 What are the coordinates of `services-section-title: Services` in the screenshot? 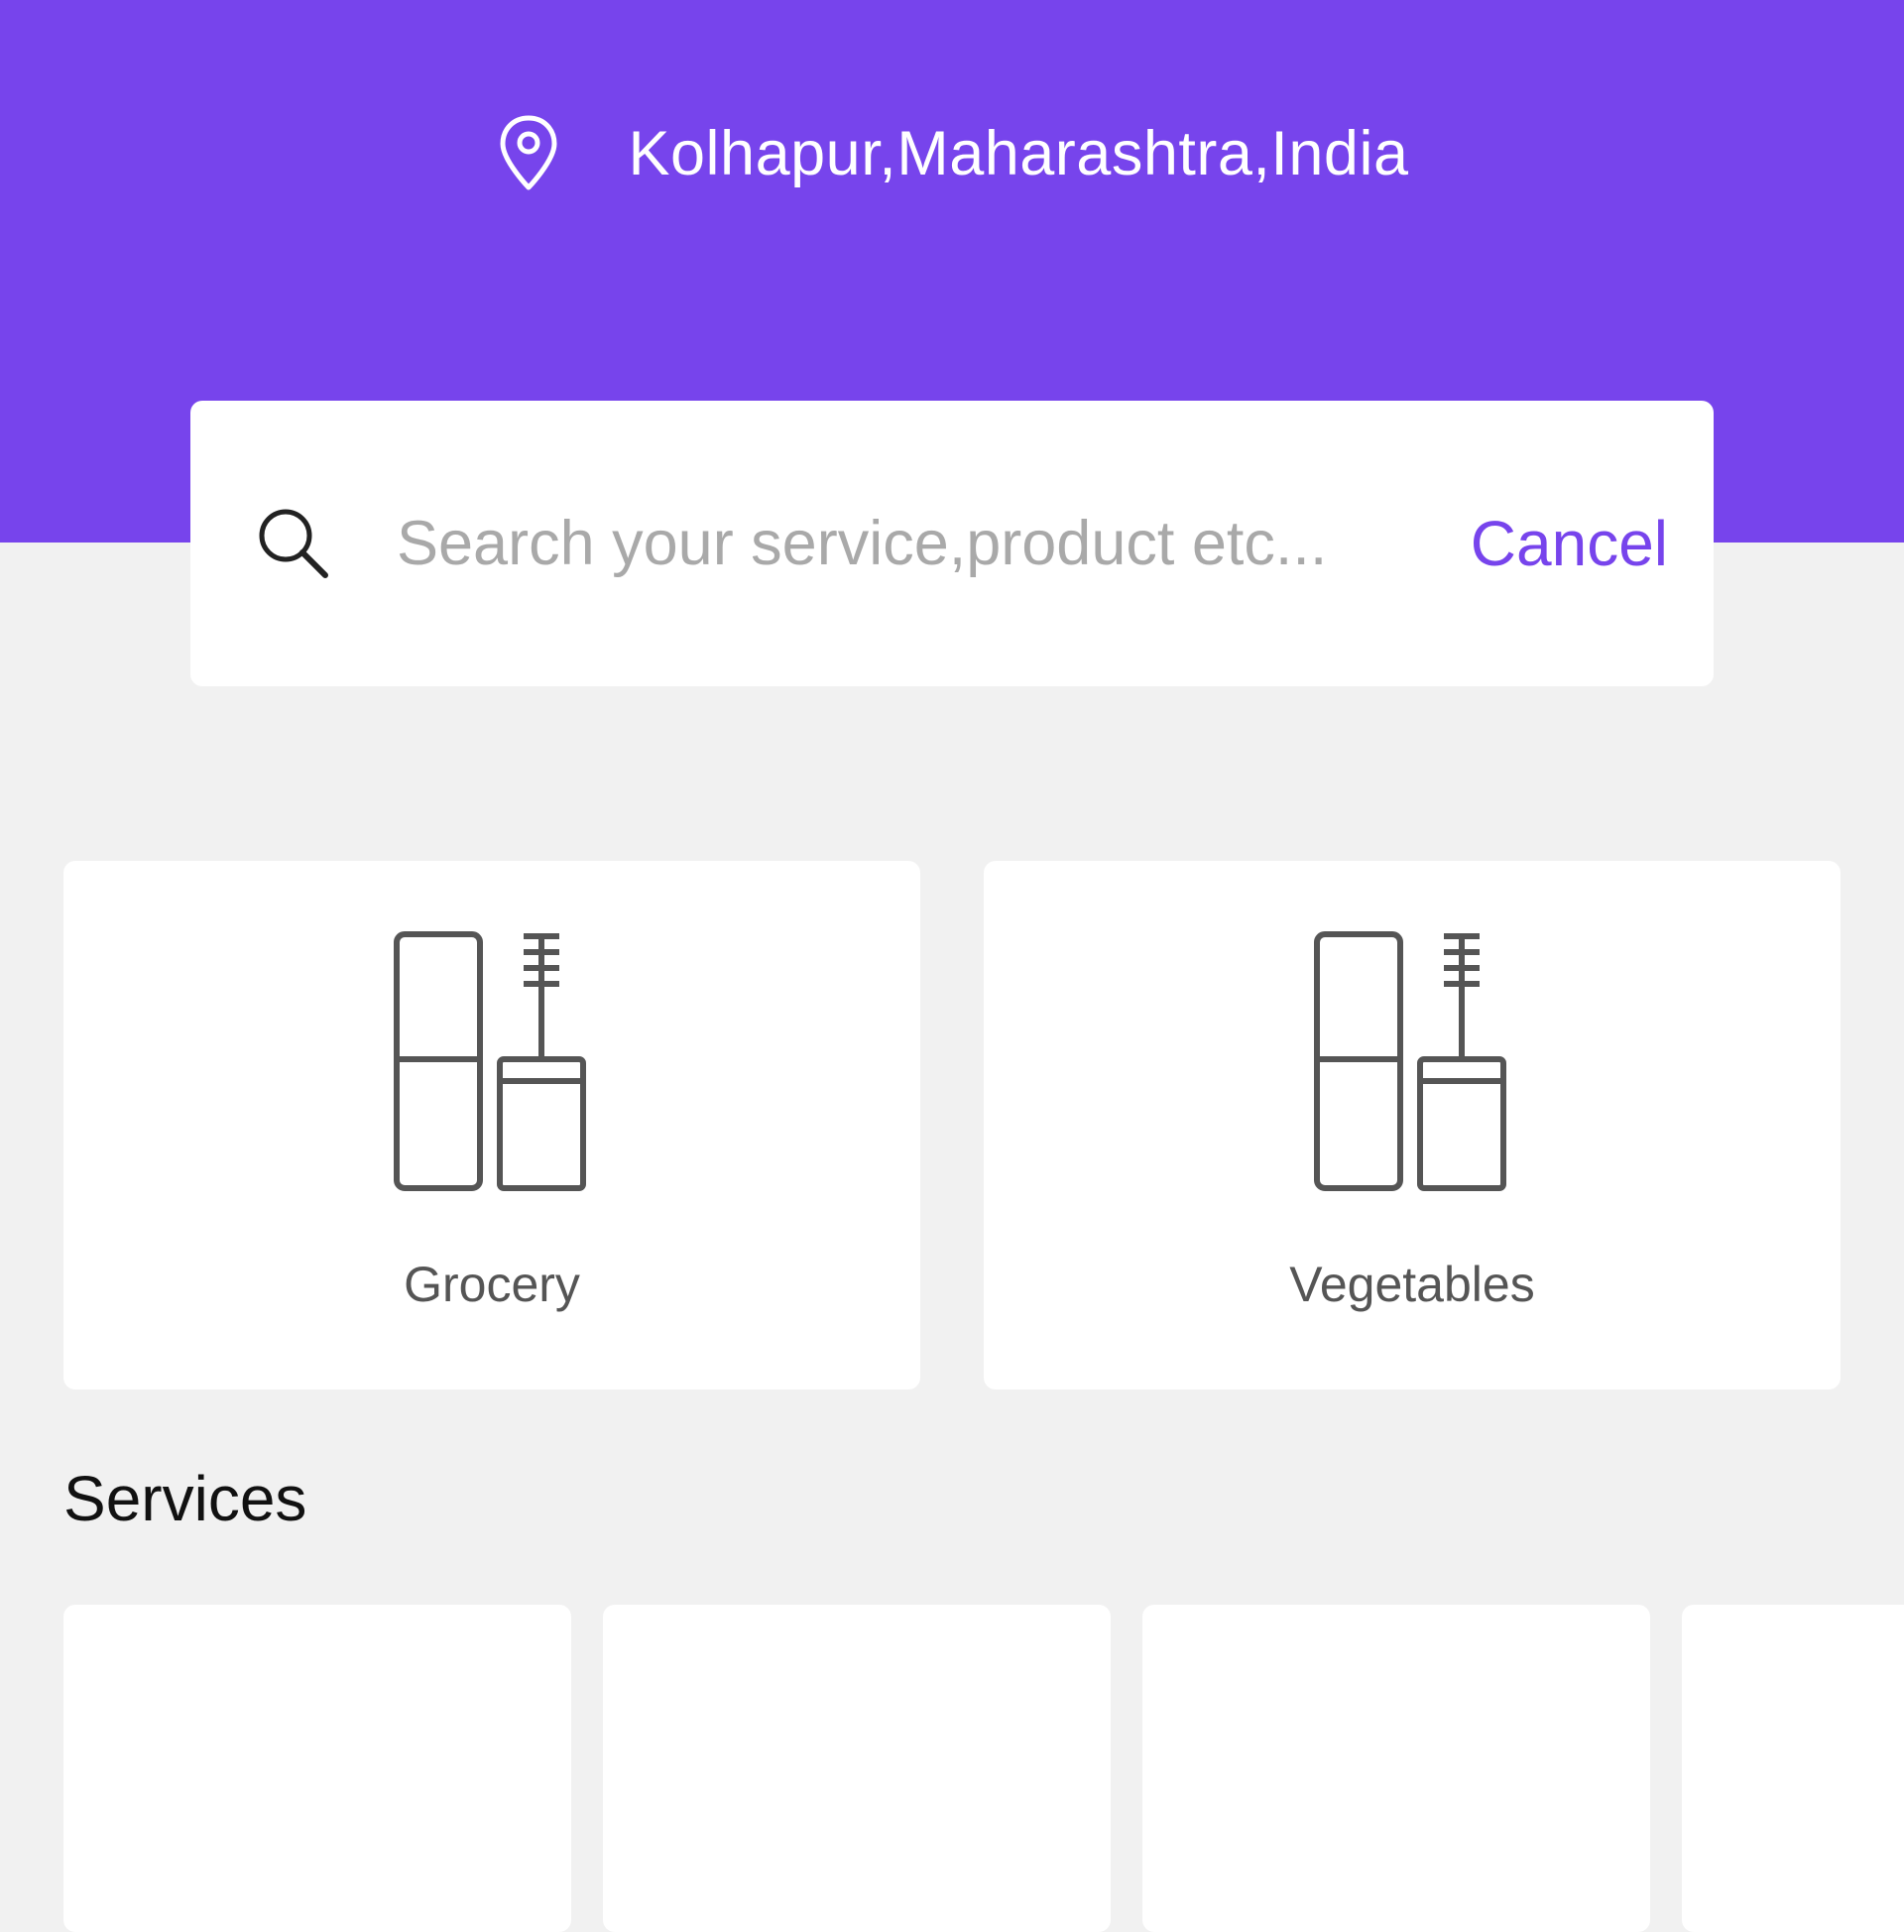 It's located at (185, 1498).